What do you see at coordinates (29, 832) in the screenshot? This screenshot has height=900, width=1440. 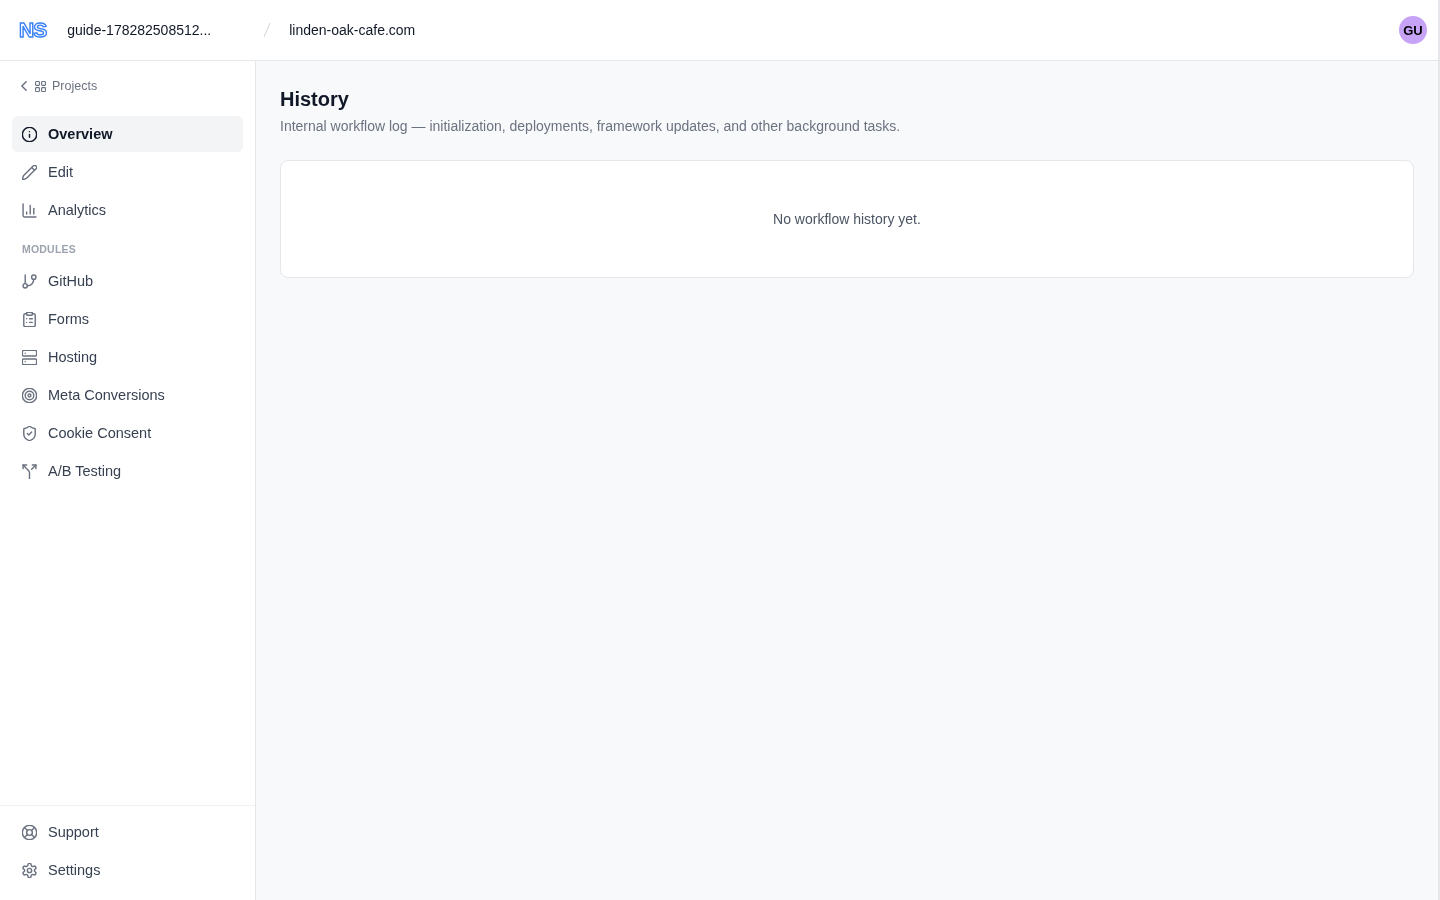 I see `lifebuoy-icon` at bounding box center [29, 832].